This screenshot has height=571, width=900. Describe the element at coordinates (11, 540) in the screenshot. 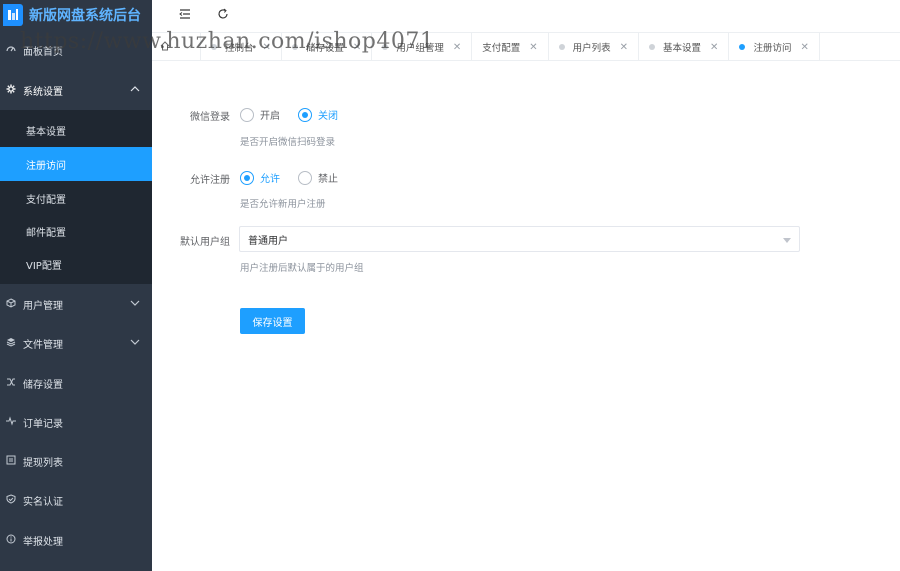

I see `info-icon` at that location.